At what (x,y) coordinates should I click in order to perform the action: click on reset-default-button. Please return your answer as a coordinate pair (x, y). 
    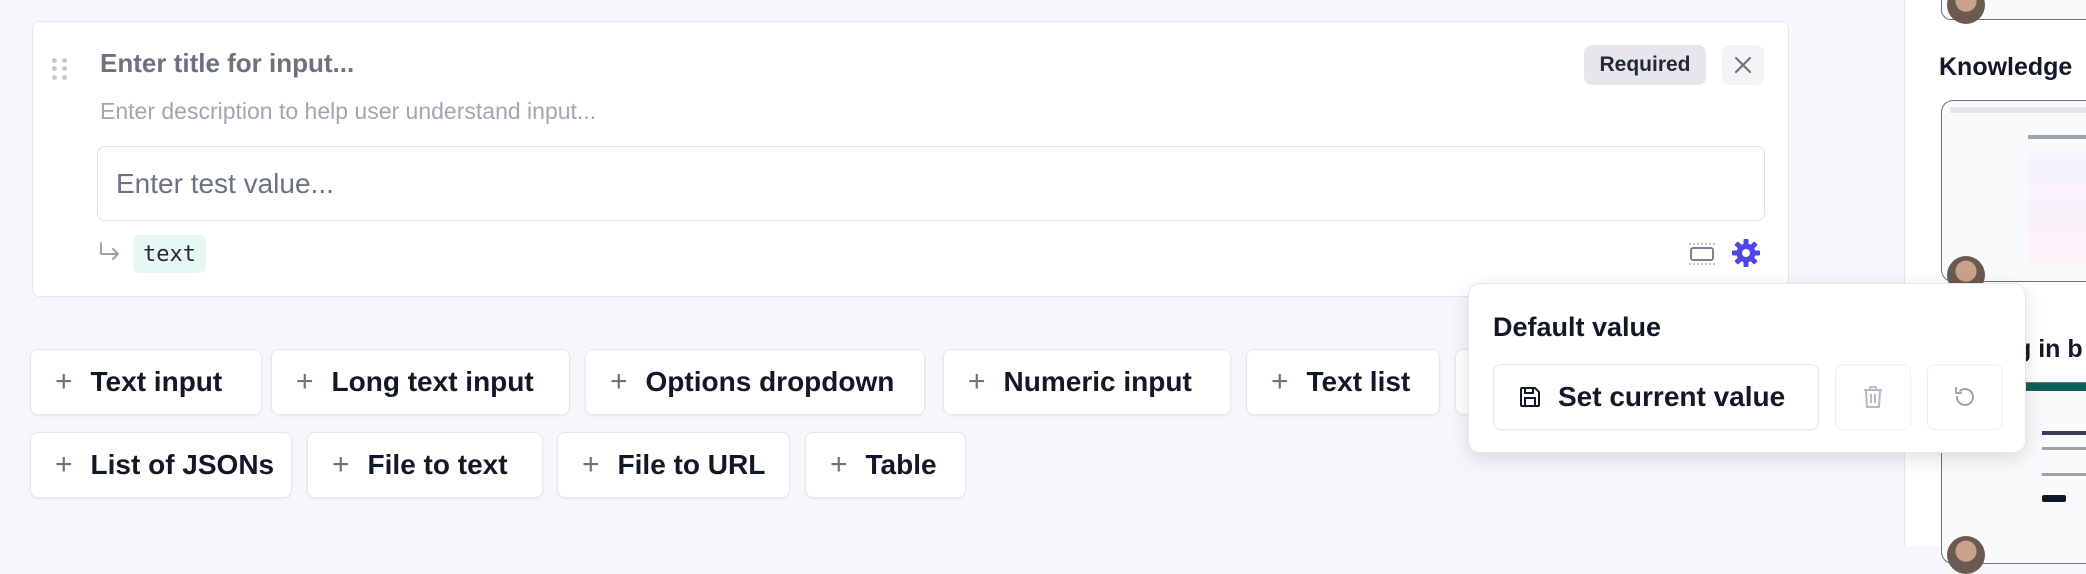
    Looking at the image, I should click on (1965, 397).